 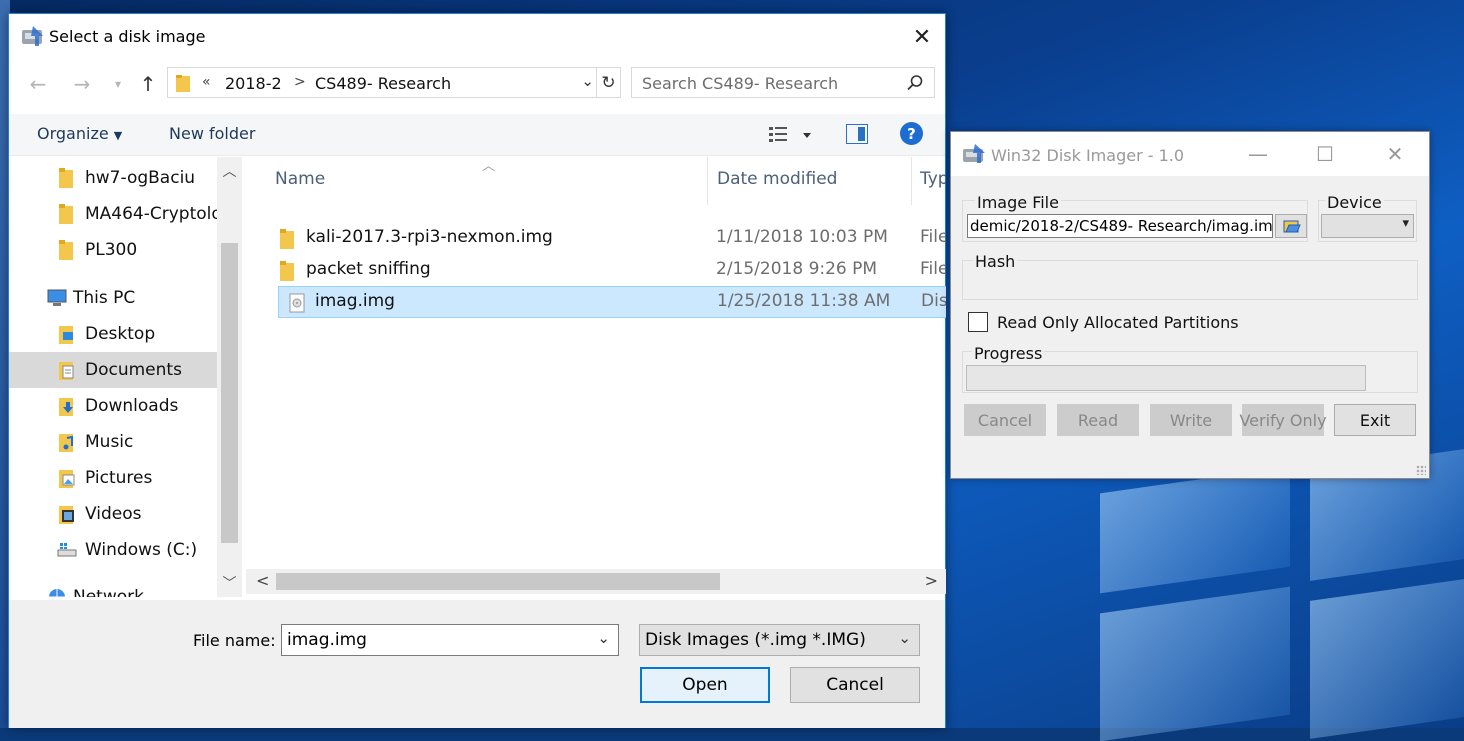 What do you see at coordinates (300, 179) in the screenshot?
I see `column-name: Name` at bounding box center [300, 179].